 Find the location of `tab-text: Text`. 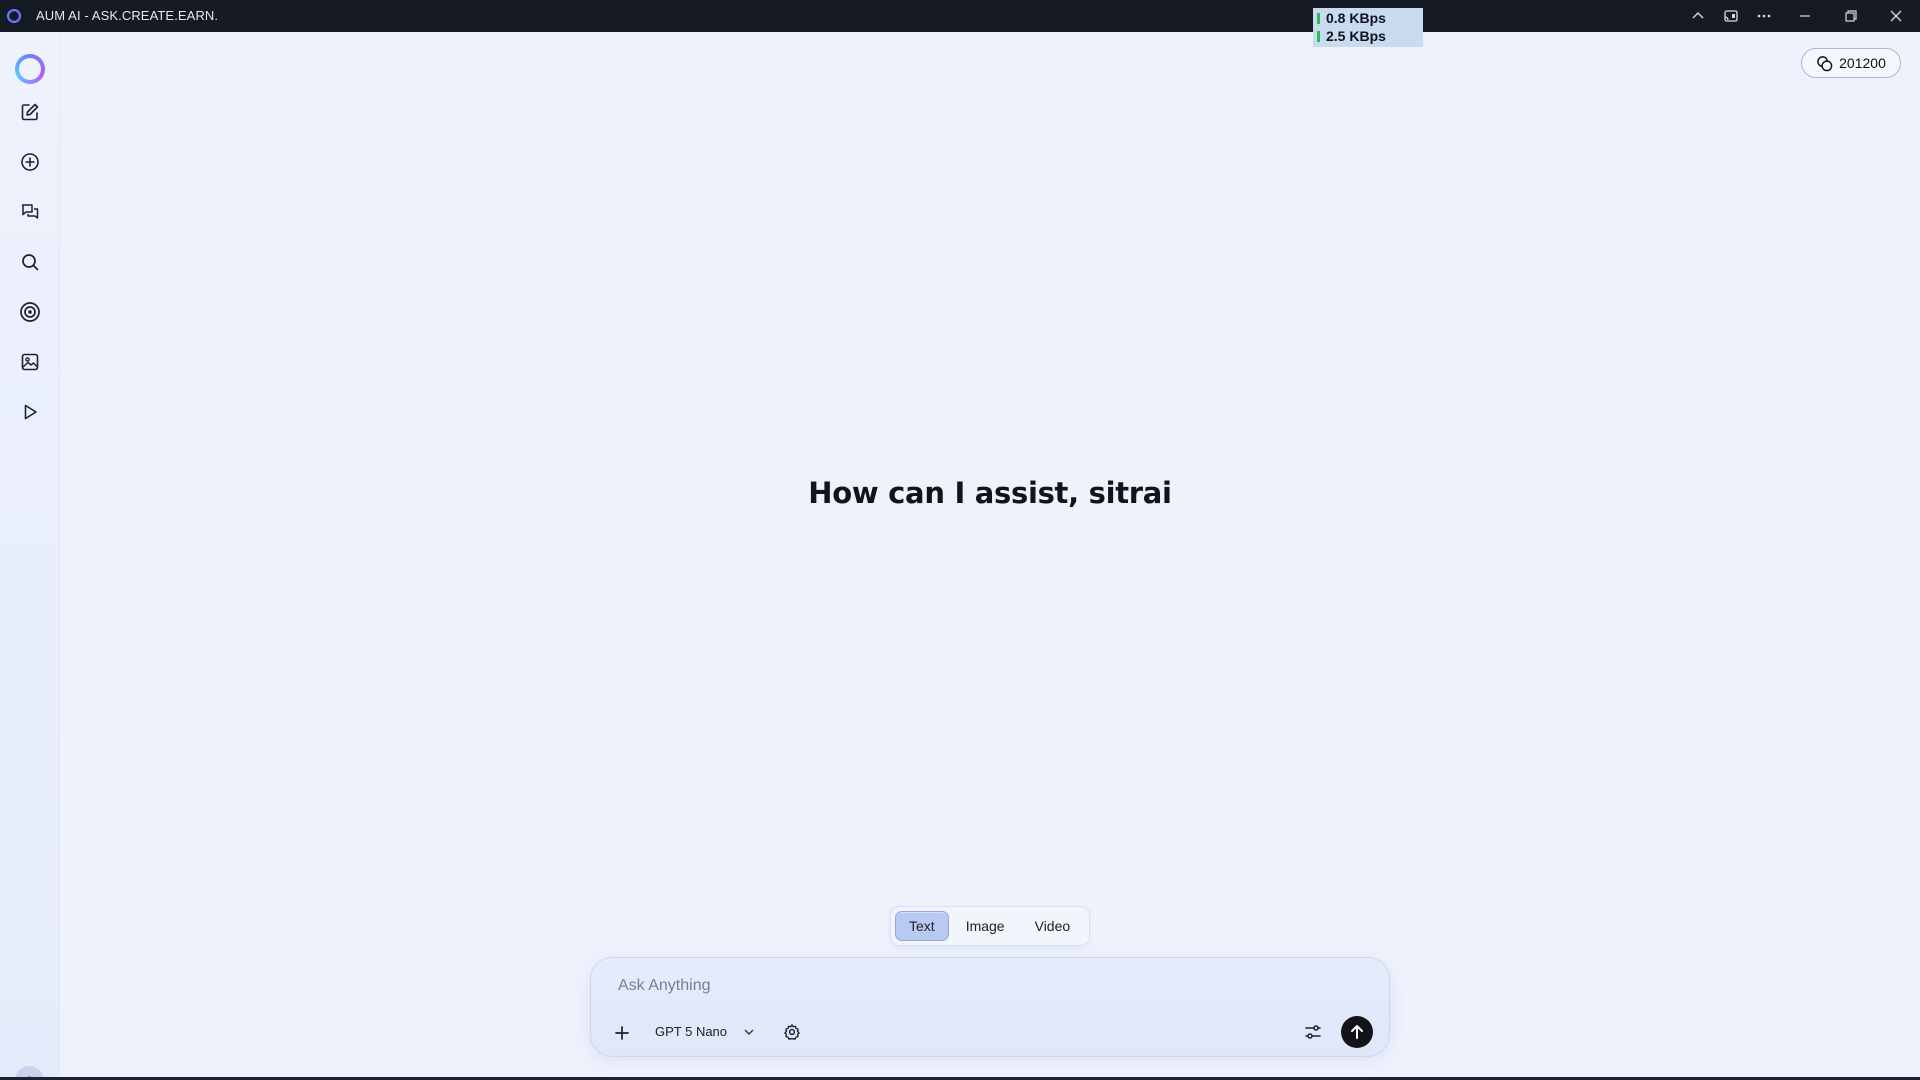

tab-text: Text is located at coordinates (922, 926).